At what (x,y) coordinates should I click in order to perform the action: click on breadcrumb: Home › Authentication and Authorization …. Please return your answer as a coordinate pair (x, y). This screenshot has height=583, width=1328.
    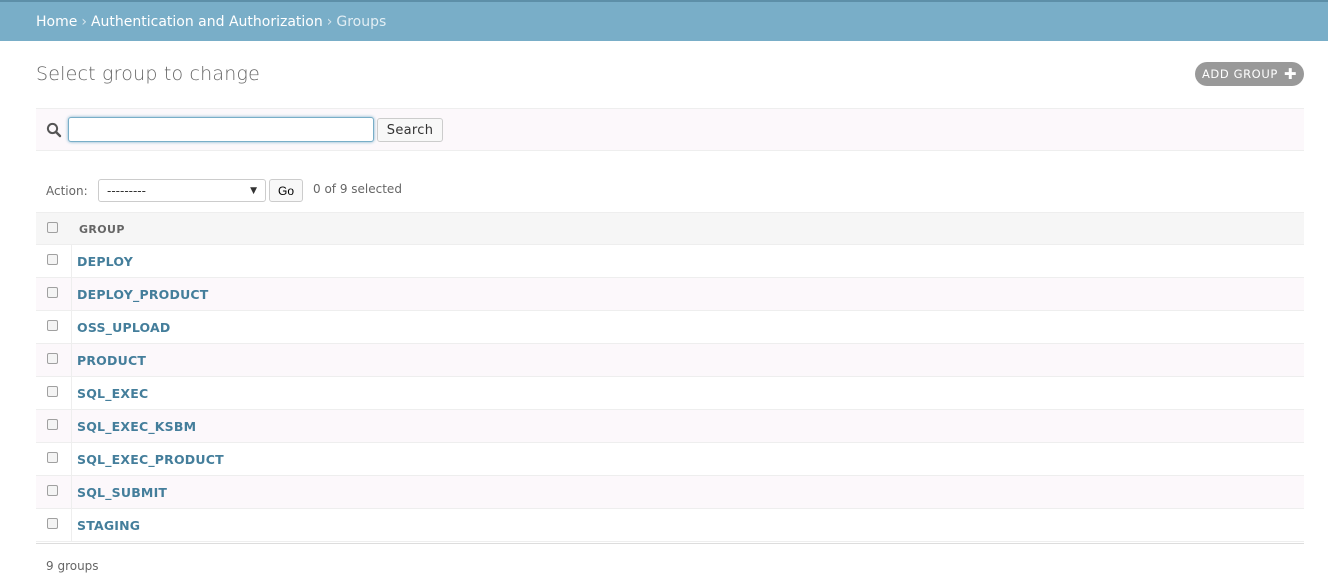
    Looking at the image, I should click on (664, 20).